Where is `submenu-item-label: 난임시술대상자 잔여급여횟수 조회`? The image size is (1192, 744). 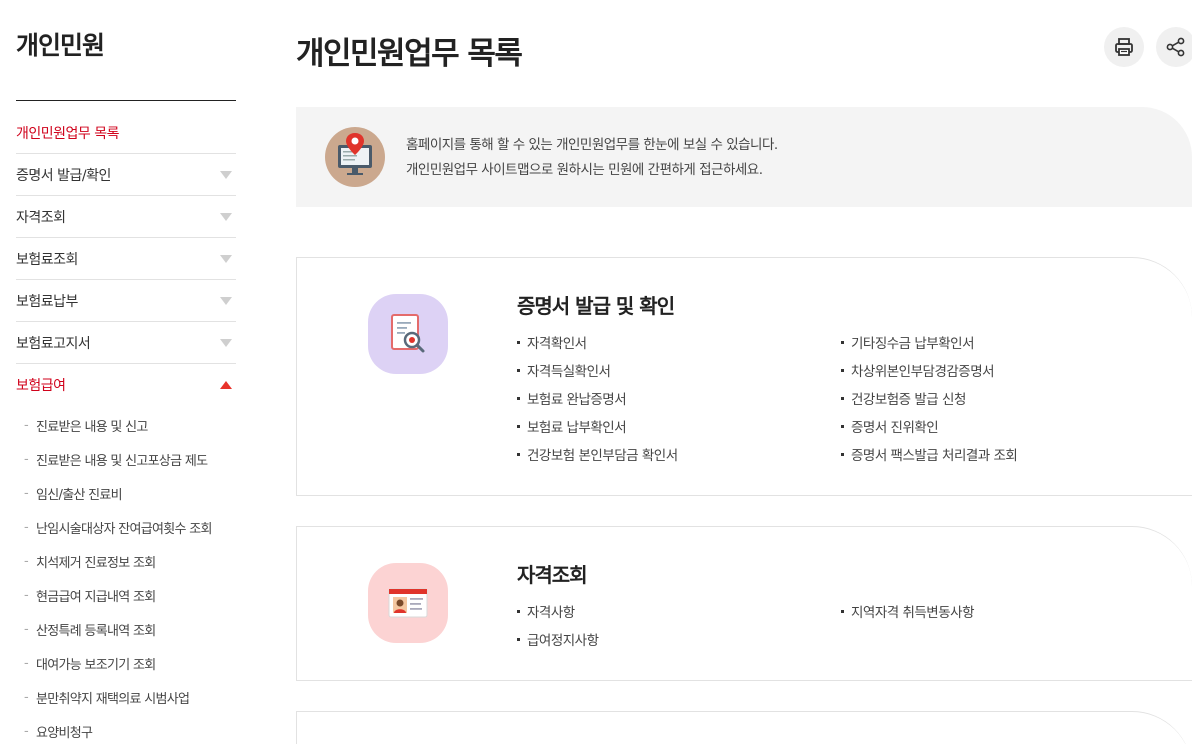
submenu-item-label: 난임시술대상자 잔여급여횟수 조회 is located at coordinates (124, 529).